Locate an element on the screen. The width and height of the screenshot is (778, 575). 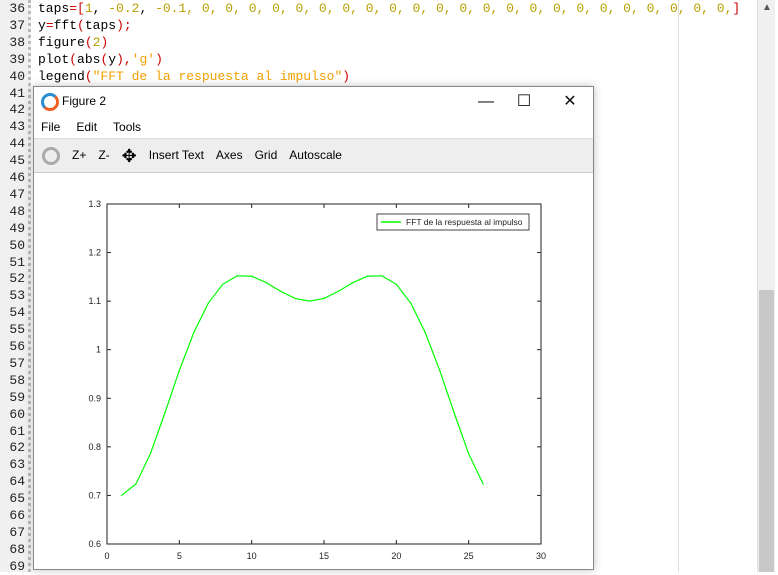
octave-logo-icon is located at coordinates (50, 102).